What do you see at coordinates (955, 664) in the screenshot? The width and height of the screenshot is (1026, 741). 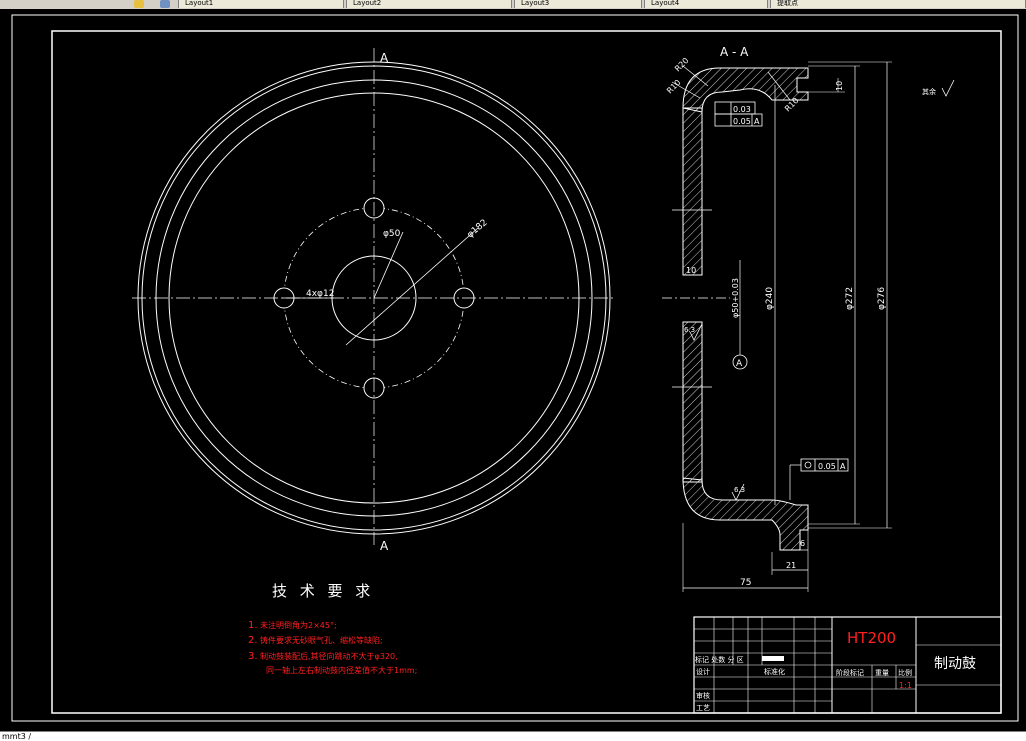 I see `part-name: 制动鼓` at bounding box center [955, 664].